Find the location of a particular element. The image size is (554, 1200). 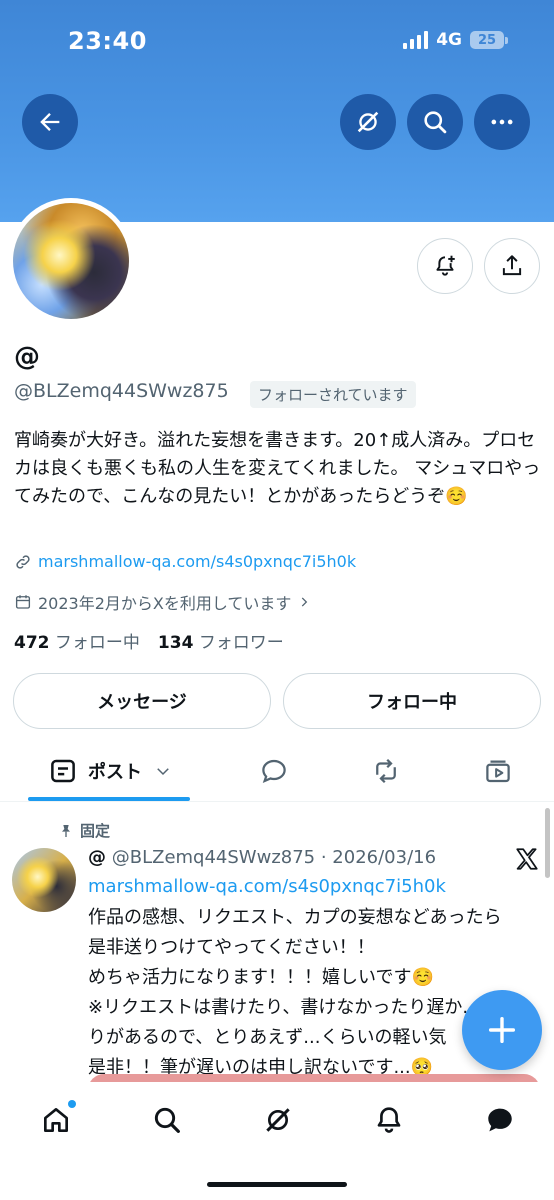

profile-tabs: ポスト is located at coordinates (277, 771).